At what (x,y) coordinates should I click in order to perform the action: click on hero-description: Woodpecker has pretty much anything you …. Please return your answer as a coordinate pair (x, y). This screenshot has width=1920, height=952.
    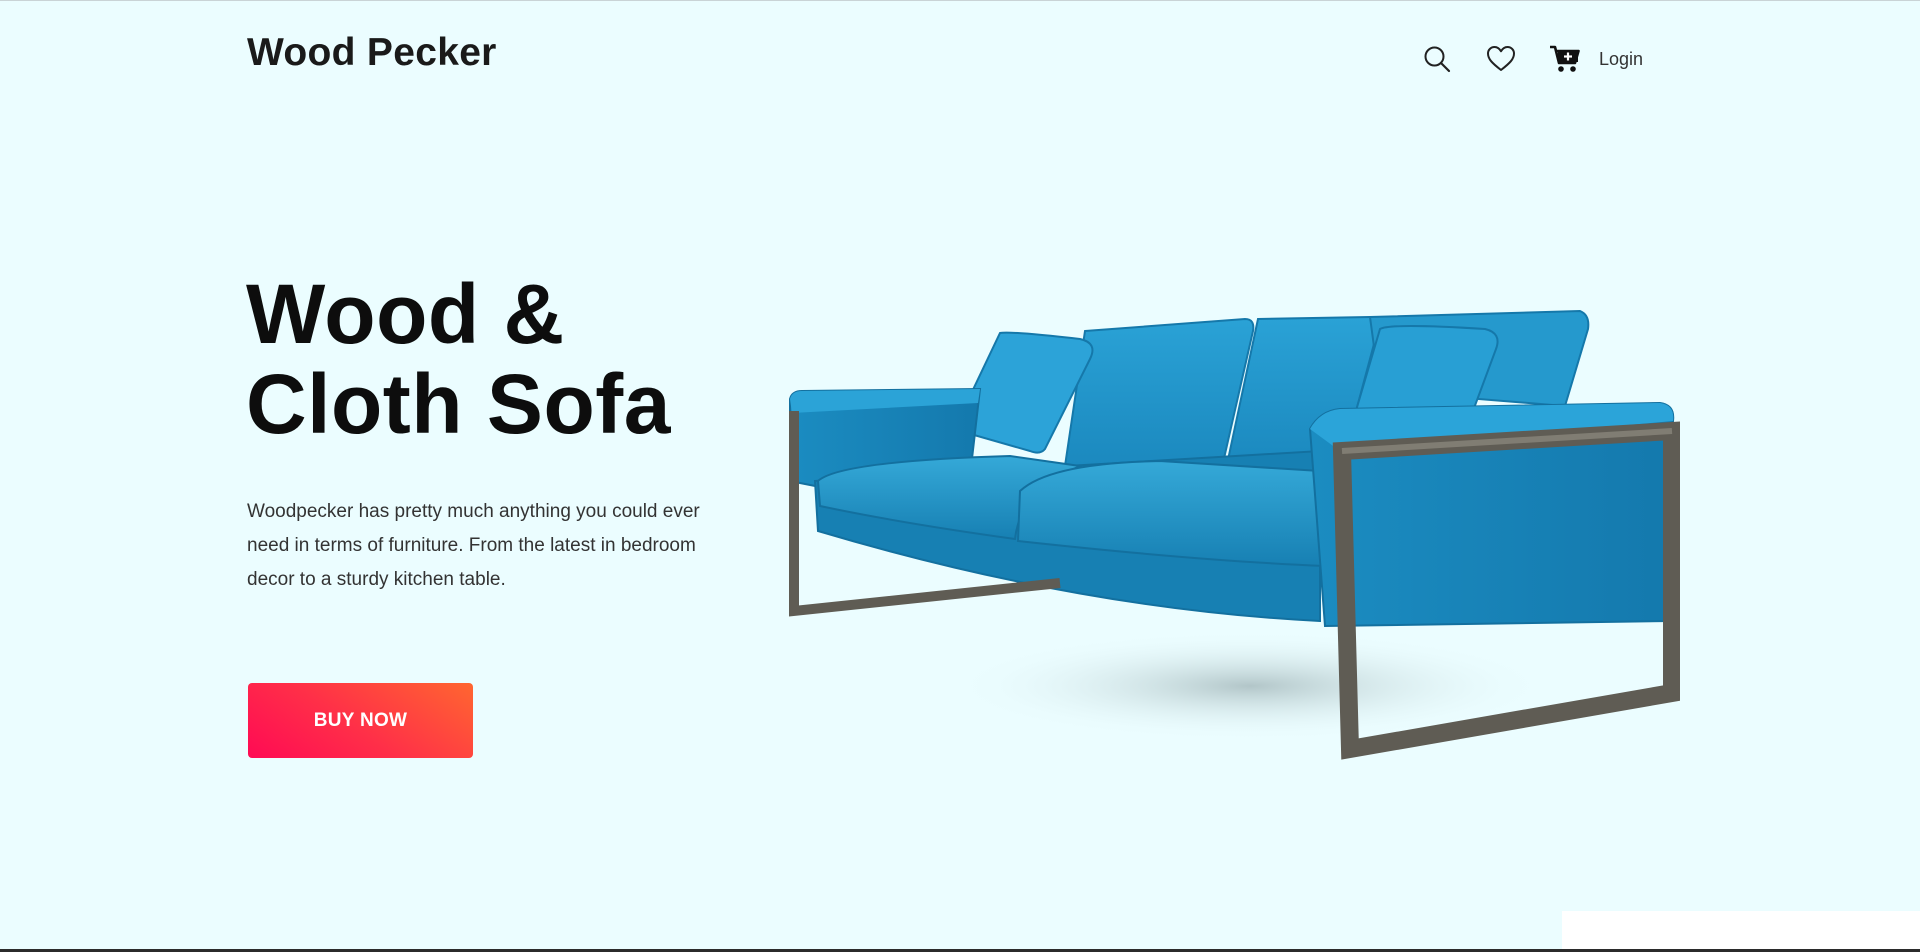
    Looking at the image, I should click on (473, 545).